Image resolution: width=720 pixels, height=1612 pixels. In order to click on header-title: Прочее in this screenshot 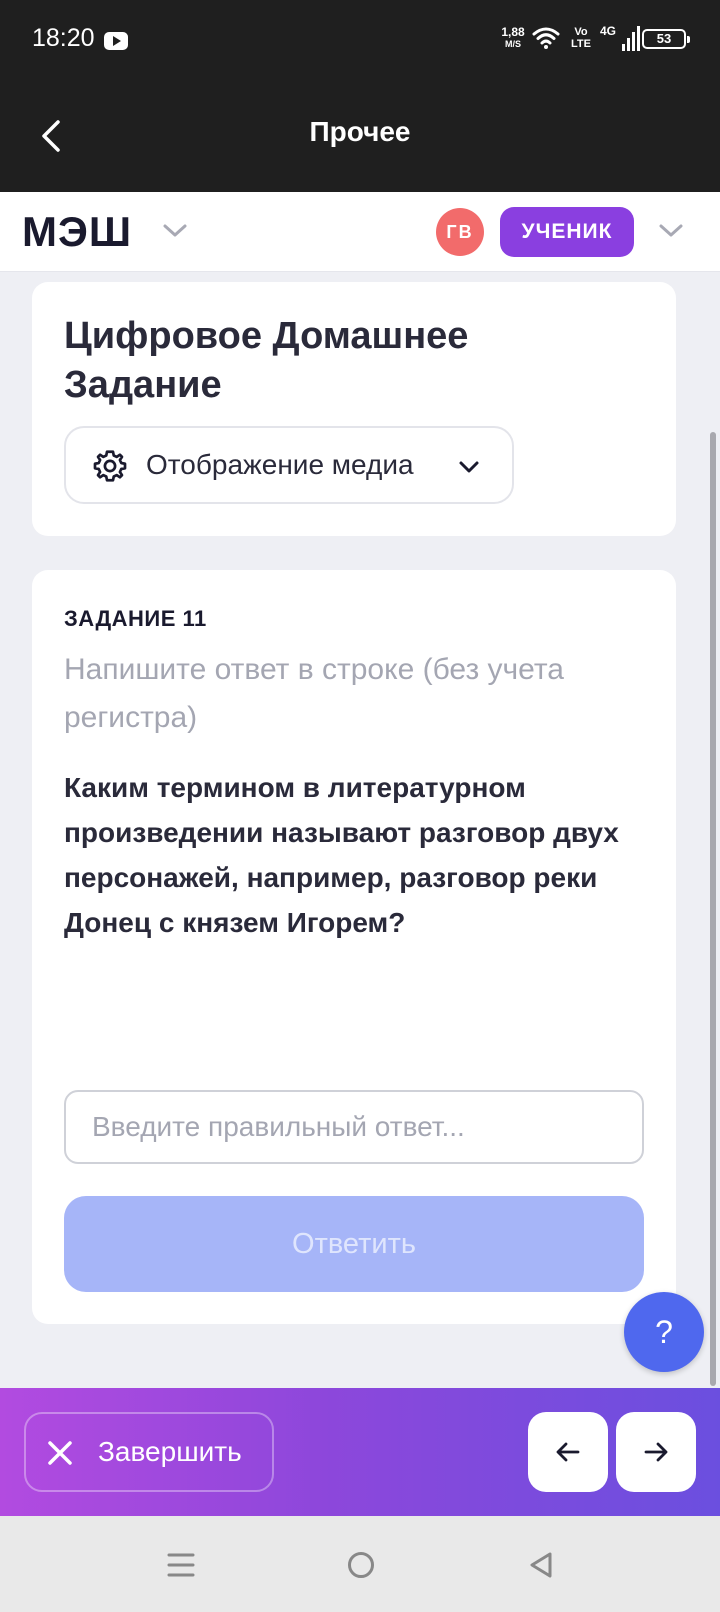, I will do `click(360, 131)`.